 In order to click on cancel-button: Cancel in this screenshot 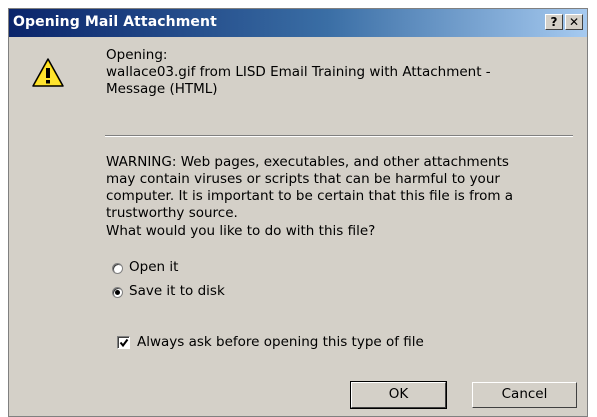, I will do `click(524, 395)`.